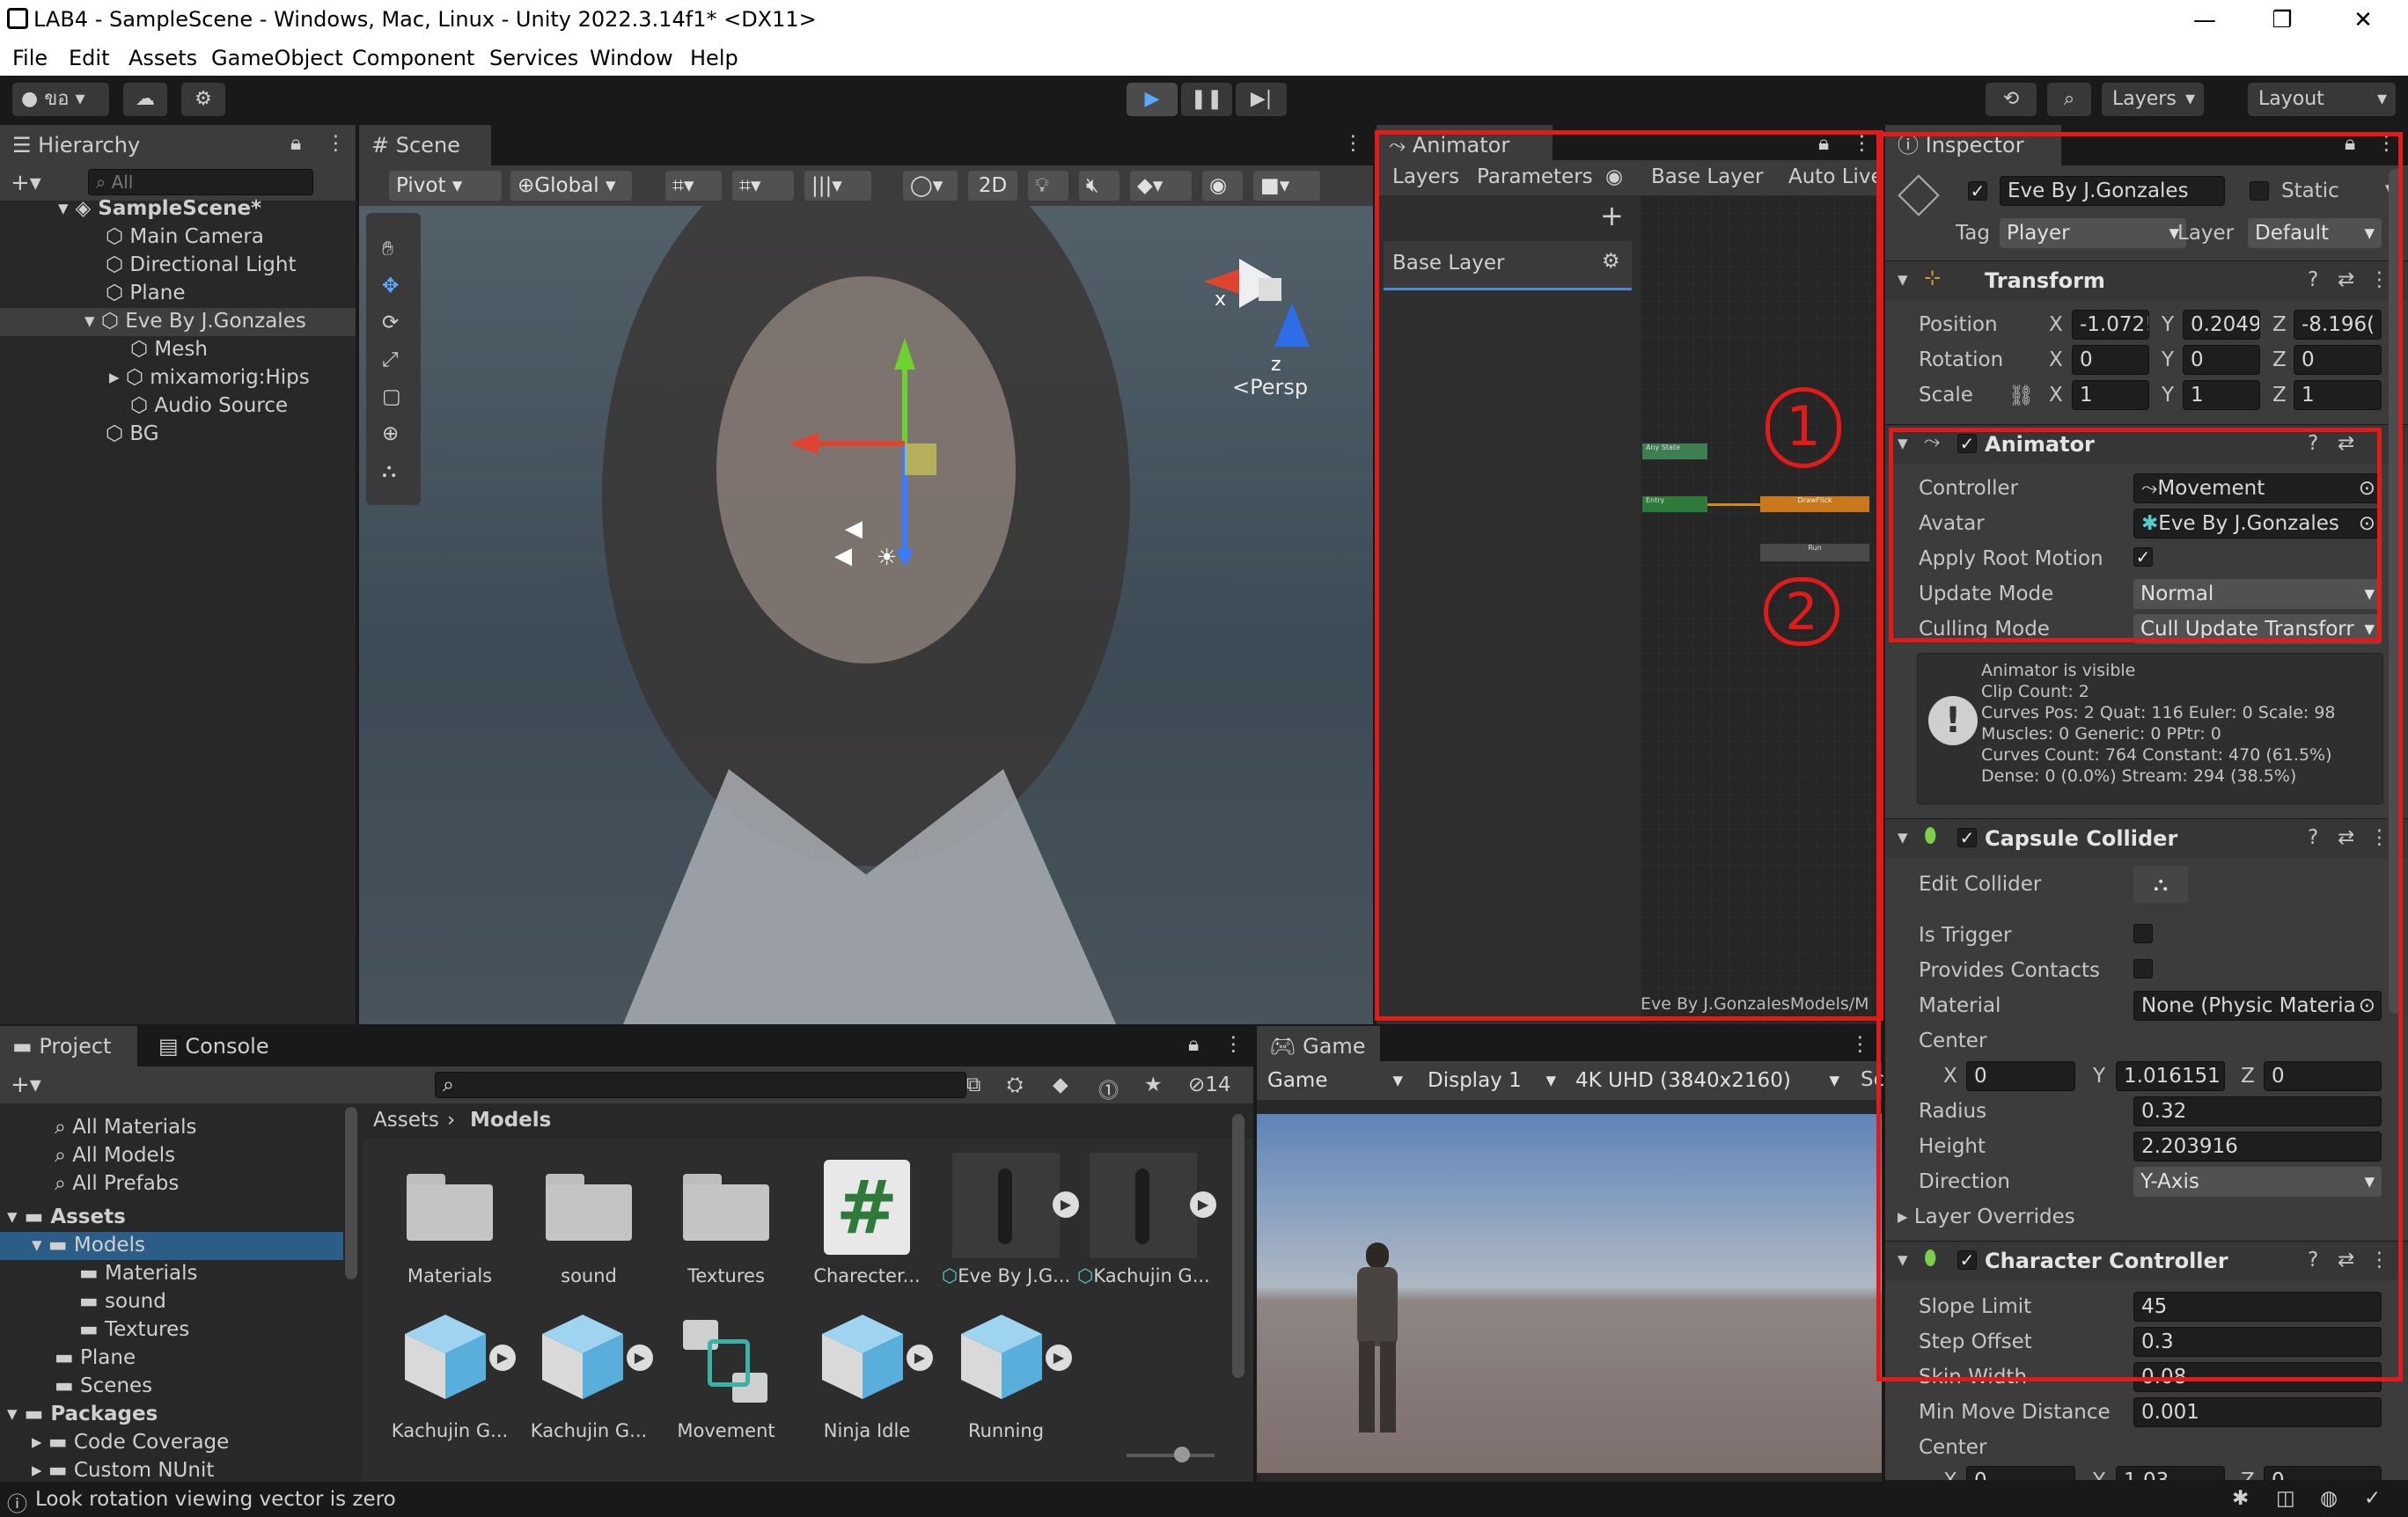  I want to click on favorite-all-models: ⌕ All Models, so click(115, 1155).